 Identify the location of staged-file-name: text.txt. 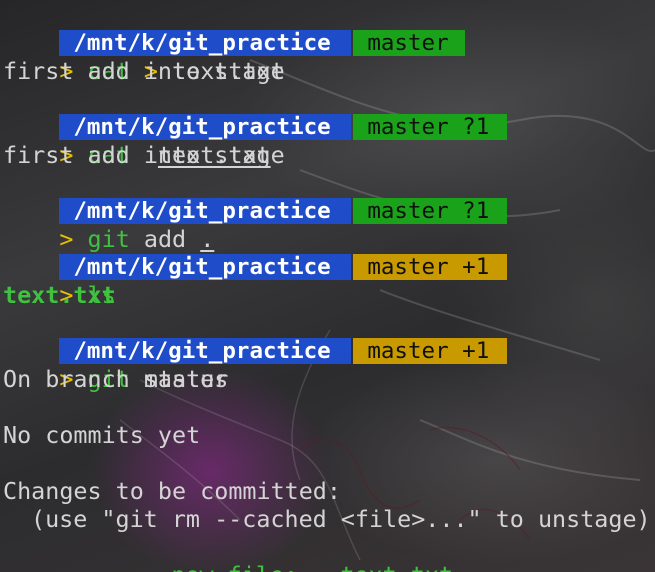
(396, 566).